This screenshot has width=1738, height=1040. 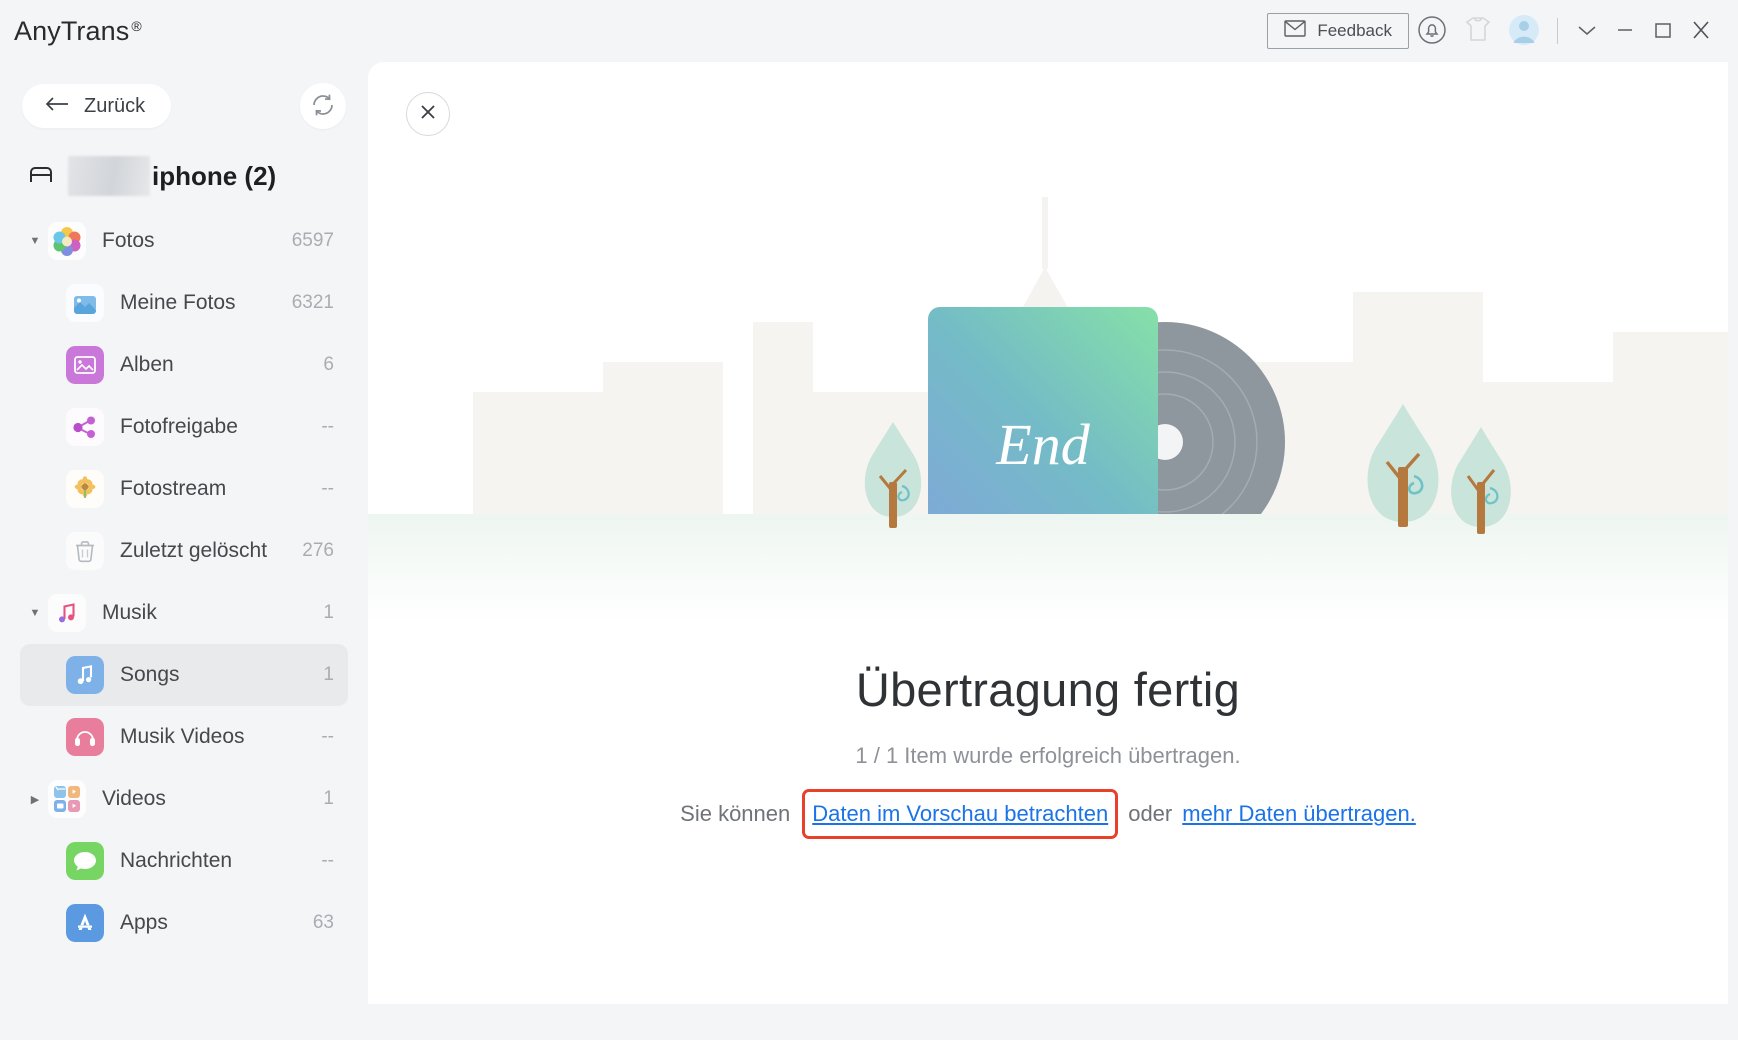 I want to click on album-cover: End, so click(x=1043, y=422).